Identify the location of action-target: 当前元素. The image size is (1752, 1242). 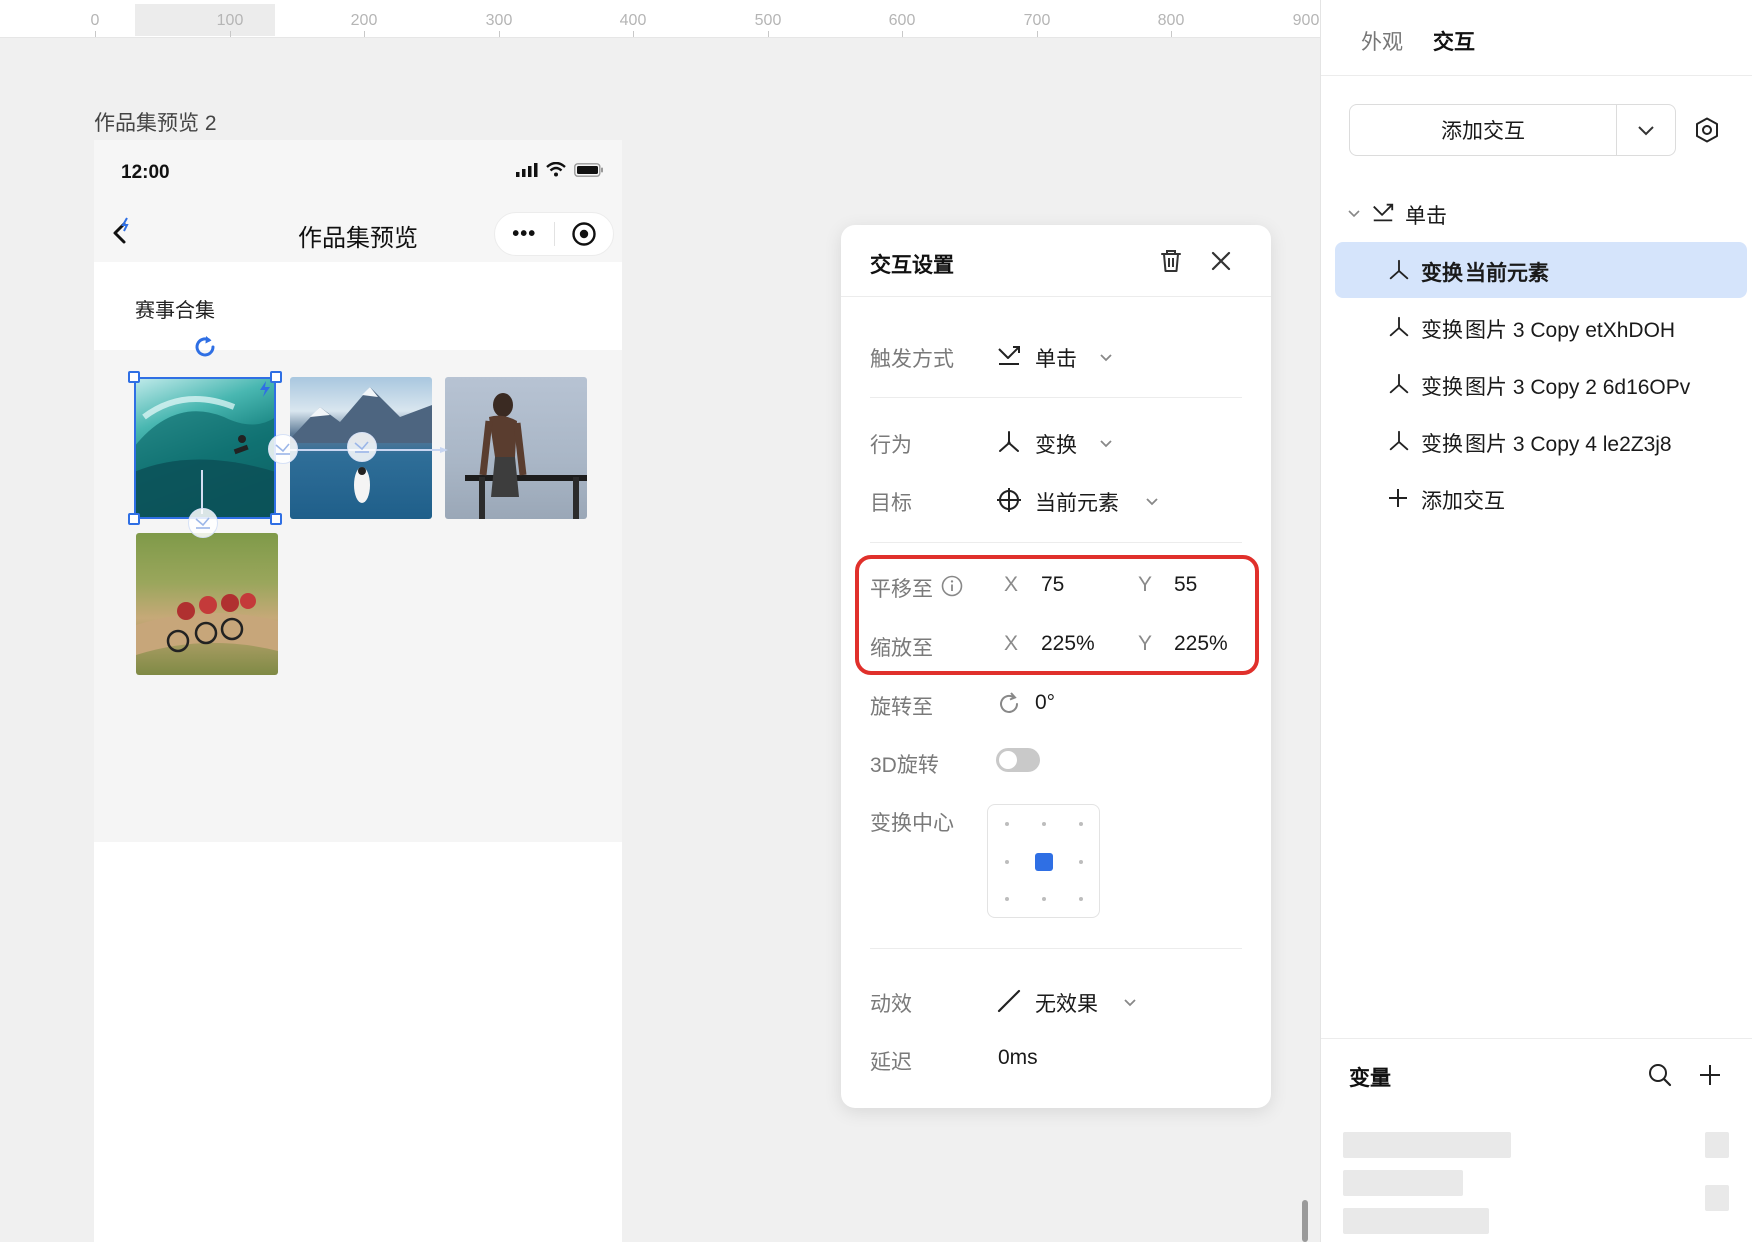
(1507, 273).